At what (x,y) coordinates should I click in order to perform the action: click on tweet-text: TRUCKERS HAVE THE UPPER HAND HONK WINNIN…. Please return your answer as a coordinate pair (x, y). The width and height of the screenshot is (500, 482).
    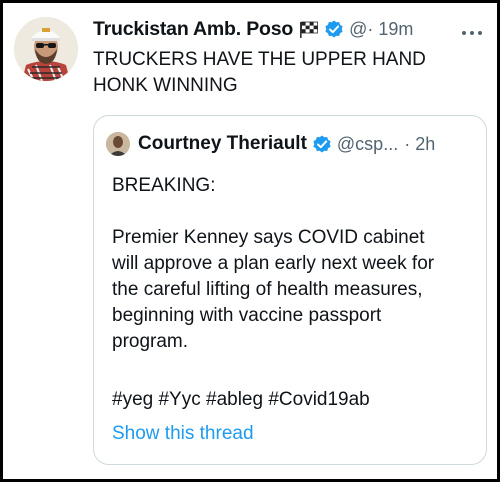
    Looking at the image, I should click on (288, 73).